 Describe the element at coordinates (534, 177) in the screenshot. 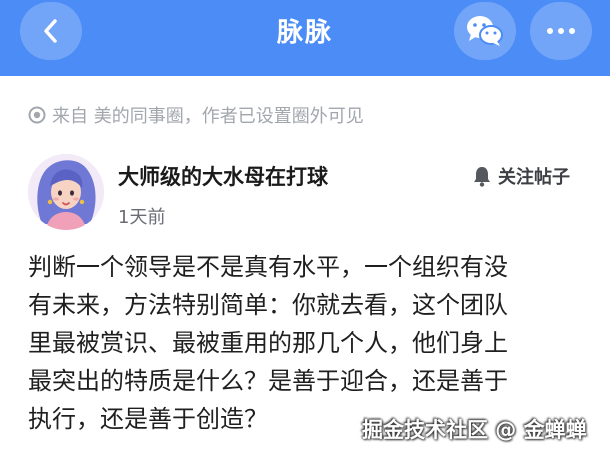

I see `follow-post-label: 关注帖子` at that location.